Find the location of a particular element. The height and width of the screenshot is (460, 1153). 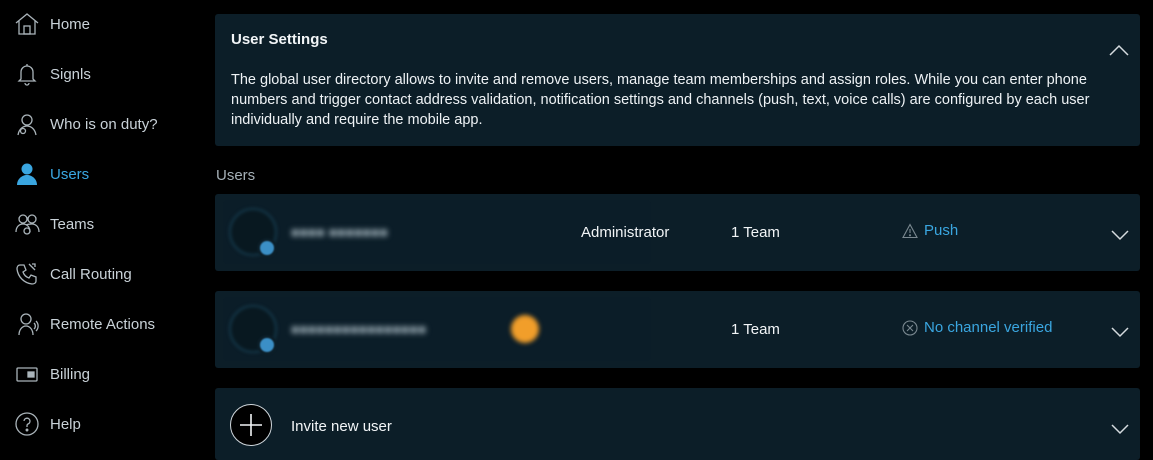

plus-icon is located at coordinates (251, 425).